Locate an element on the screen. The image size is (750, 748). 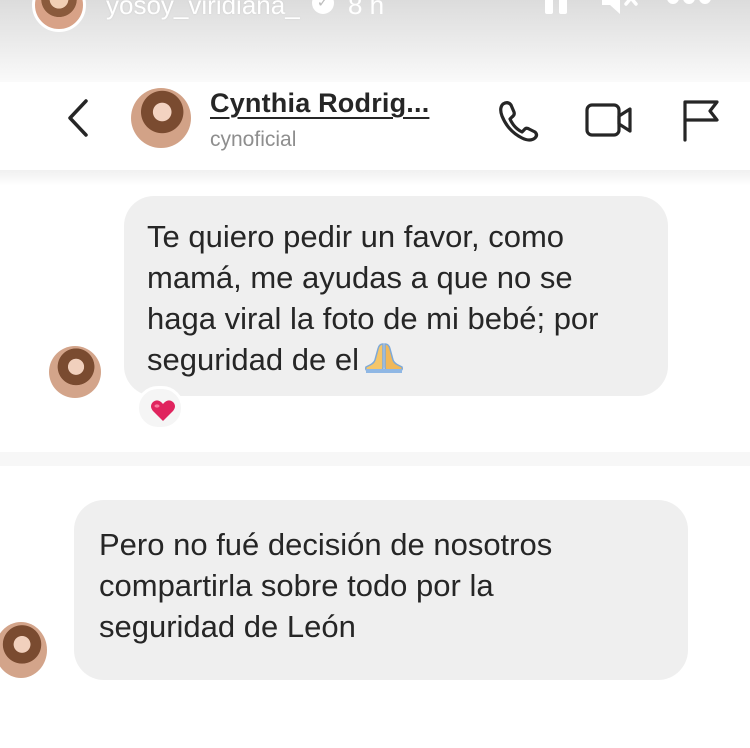
story-time: 8 h is located at coordinates (366, 10).